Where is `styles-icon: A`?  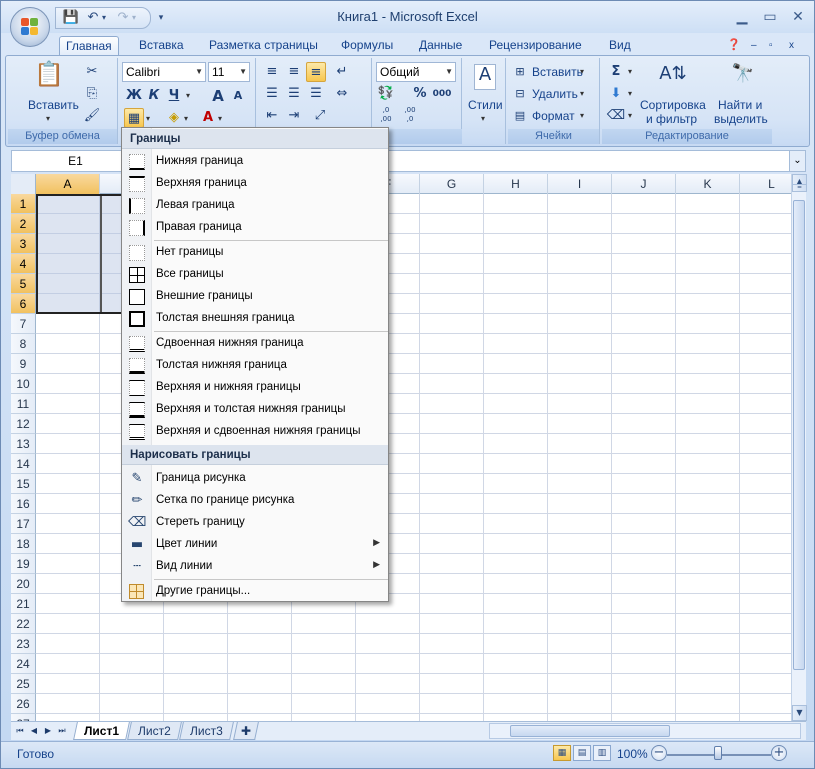
styles-icon: A is located at coordinates (485, 77).